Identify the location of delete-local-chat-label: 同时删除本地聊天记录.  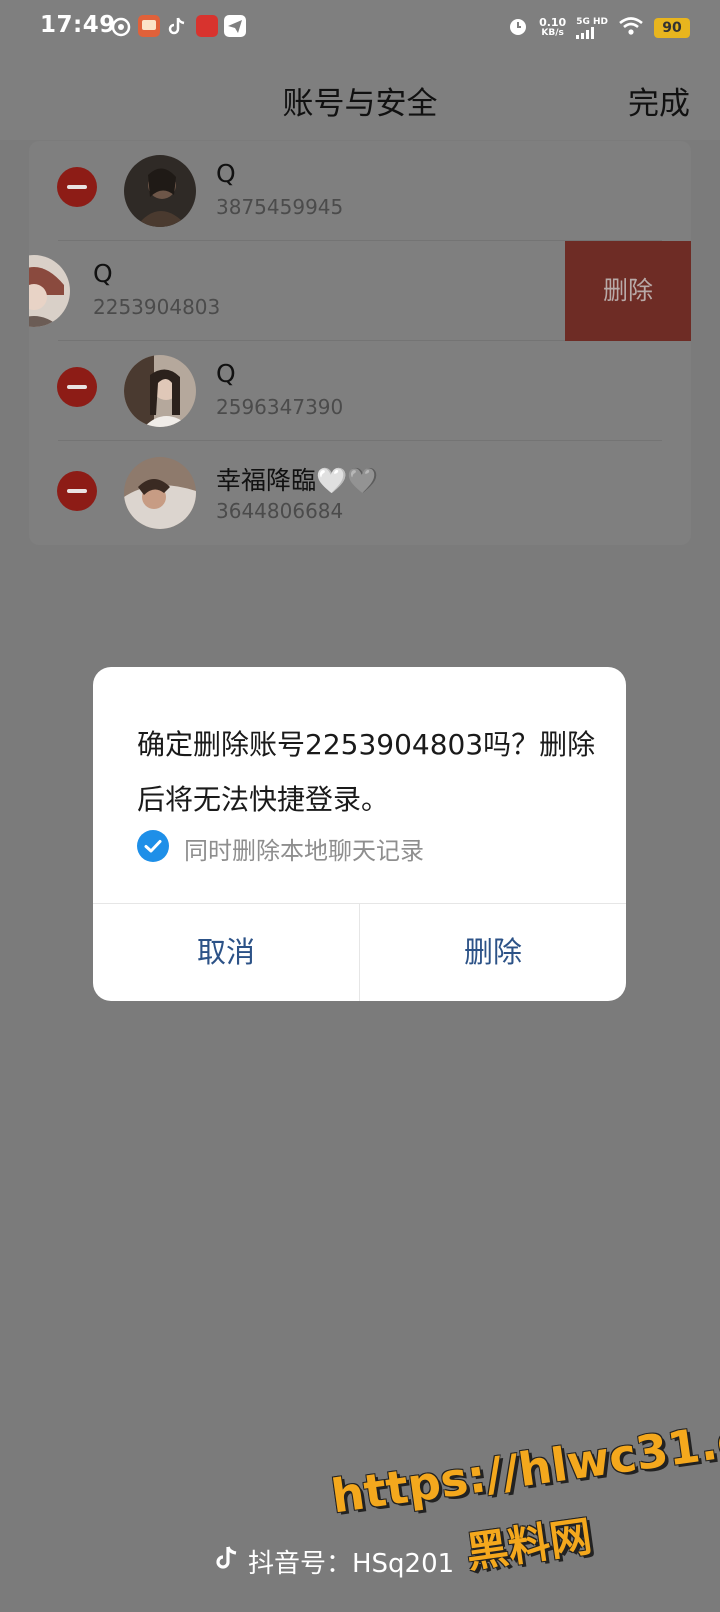
(304, 848).